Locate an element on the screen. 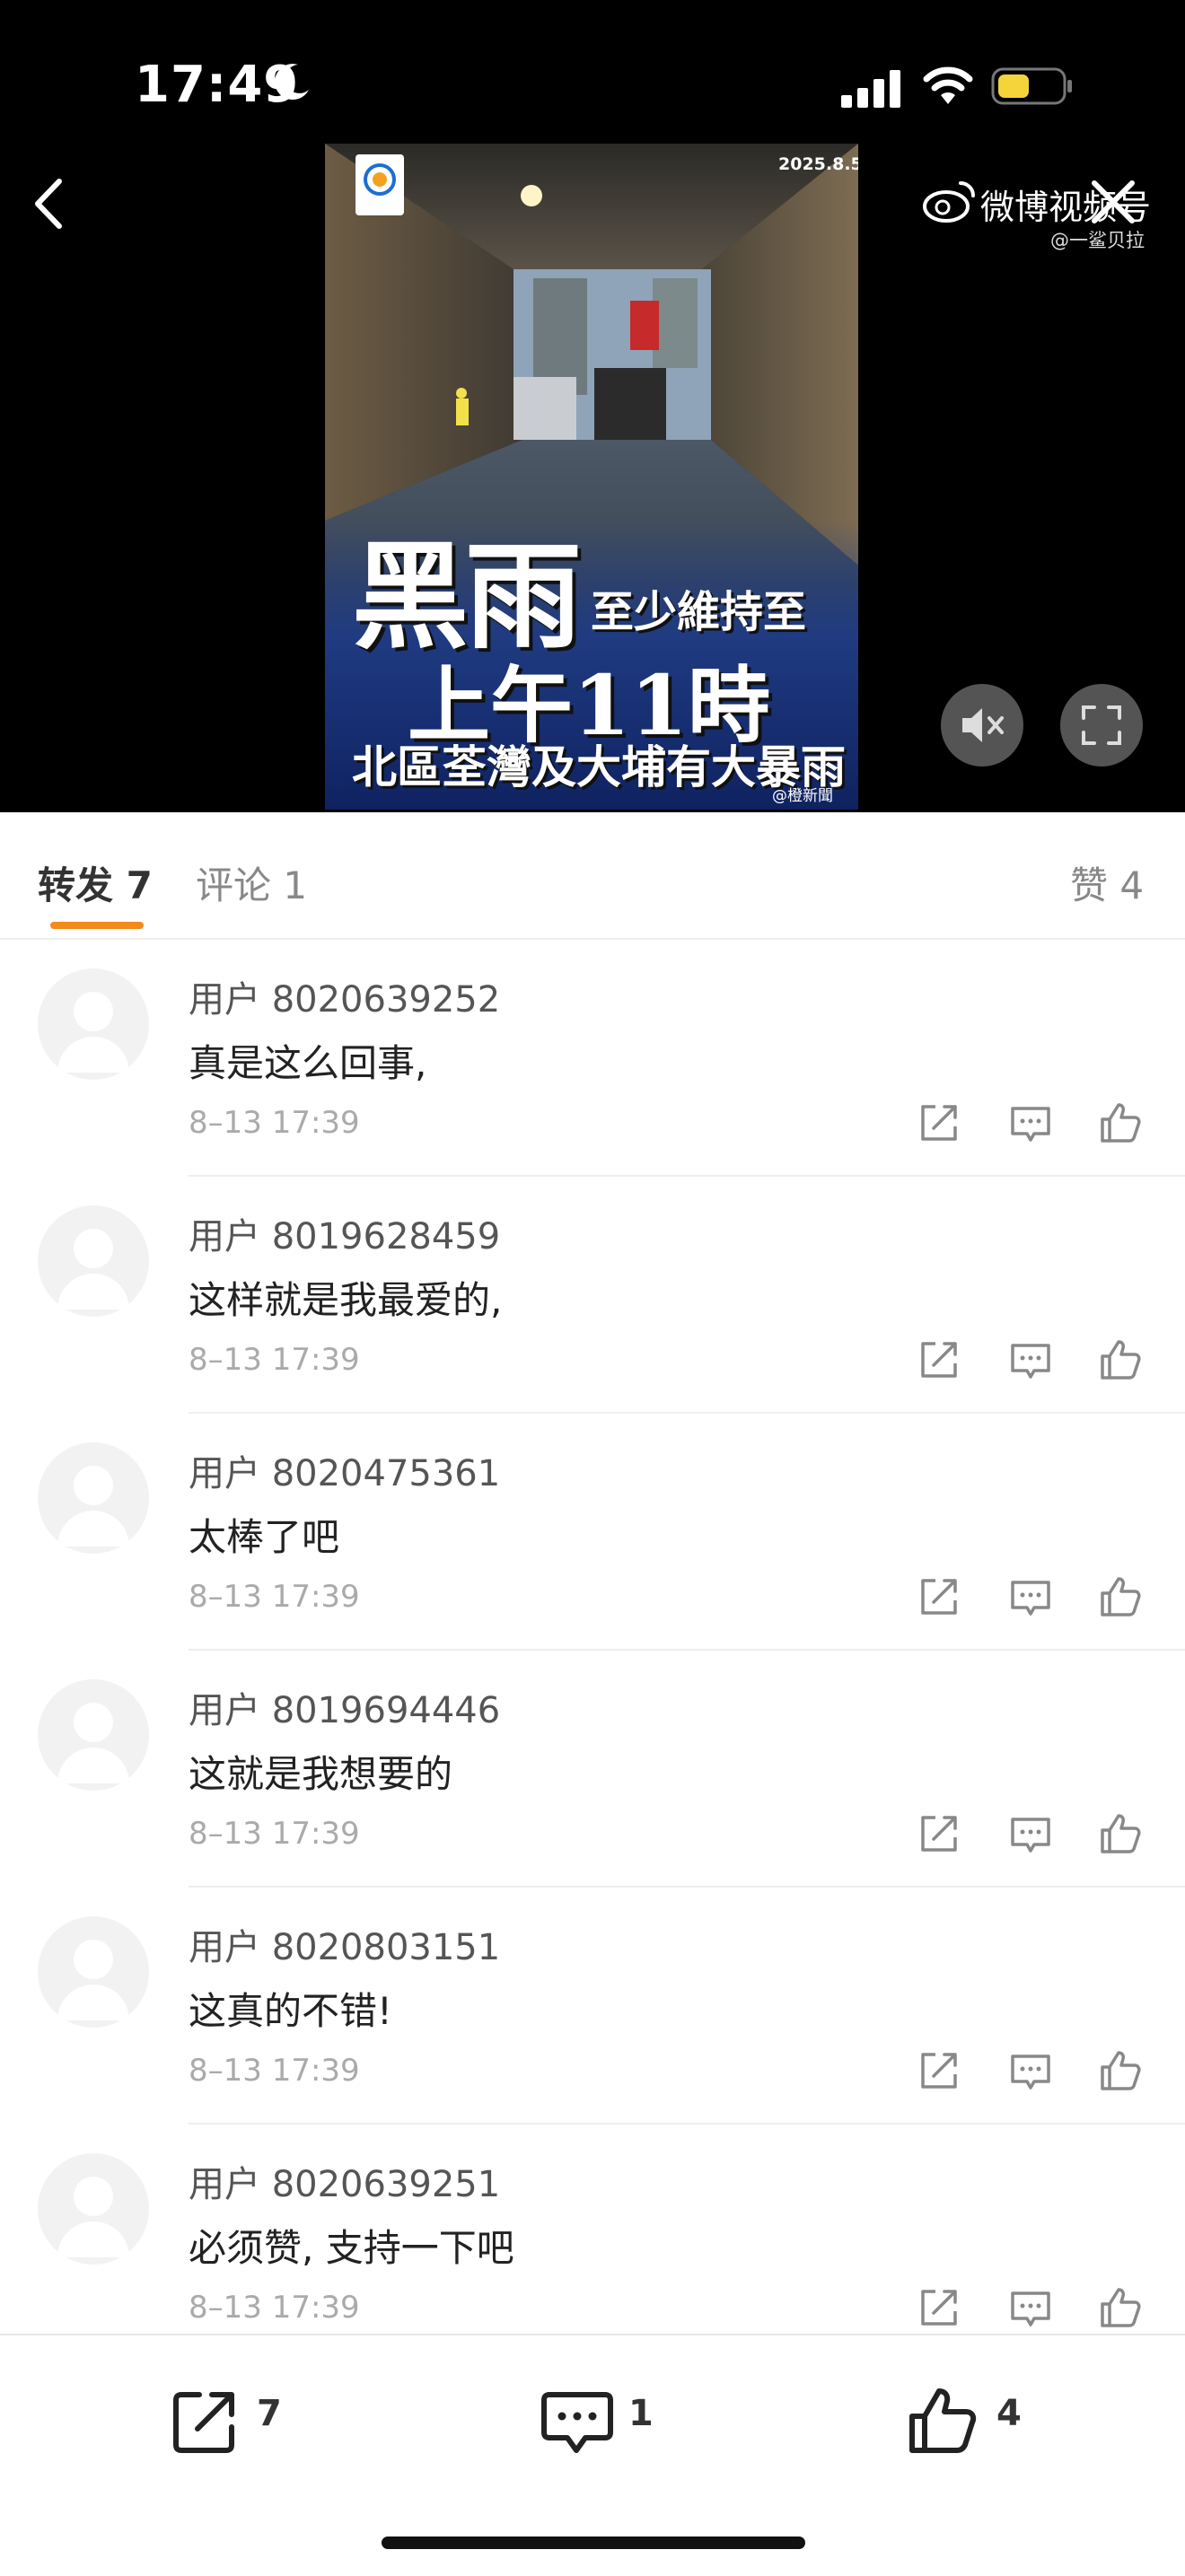  weibo-logo-icon is located at coordinates (949, 202).